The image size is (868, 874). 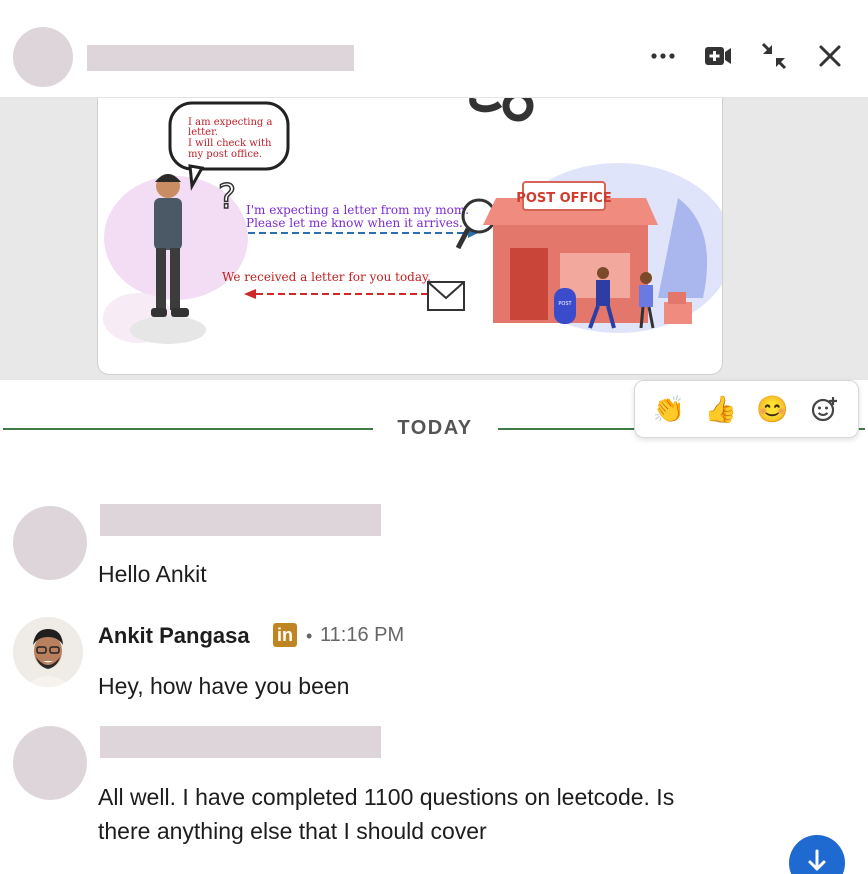 I want to click on contact-name-redacted, so click(x=220, y=58).